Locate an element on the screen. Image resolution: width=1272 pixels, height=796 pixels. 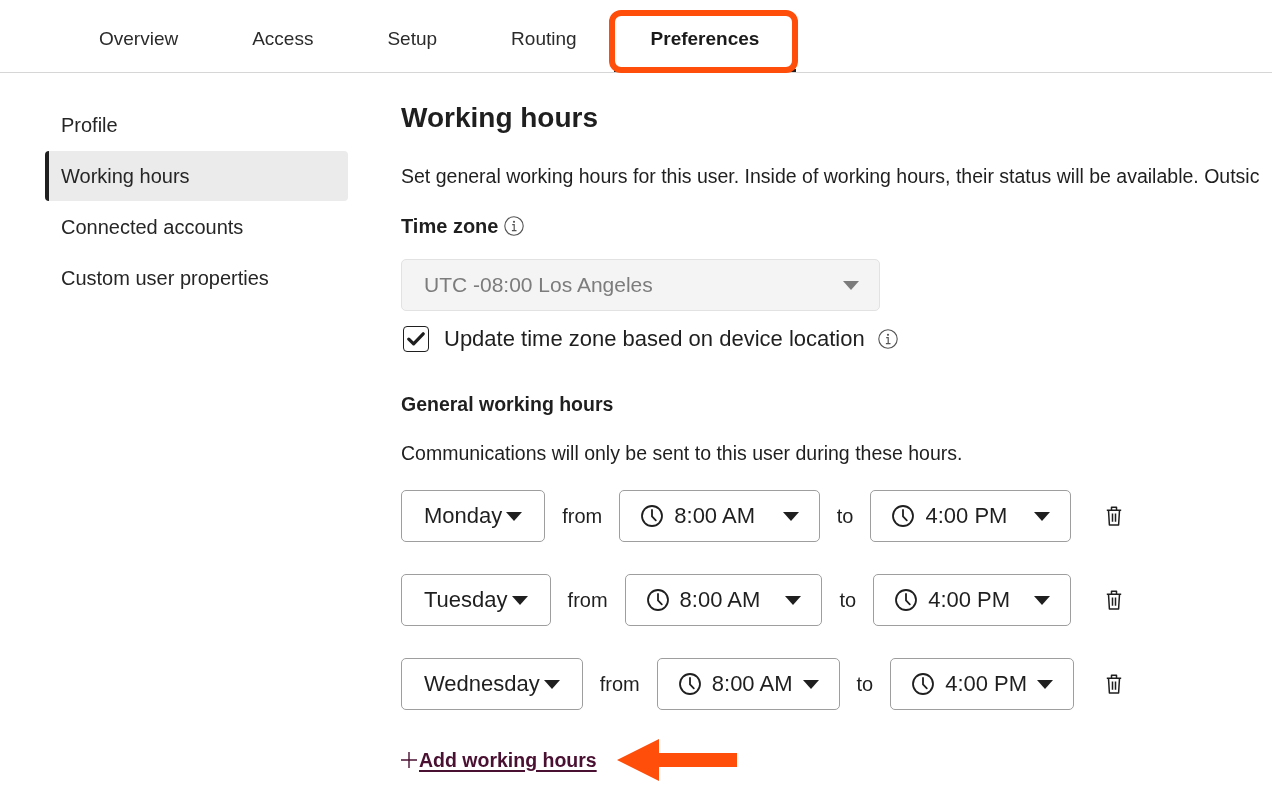
sidebar-item: Connected accounts is located at coordinates (196, 227).